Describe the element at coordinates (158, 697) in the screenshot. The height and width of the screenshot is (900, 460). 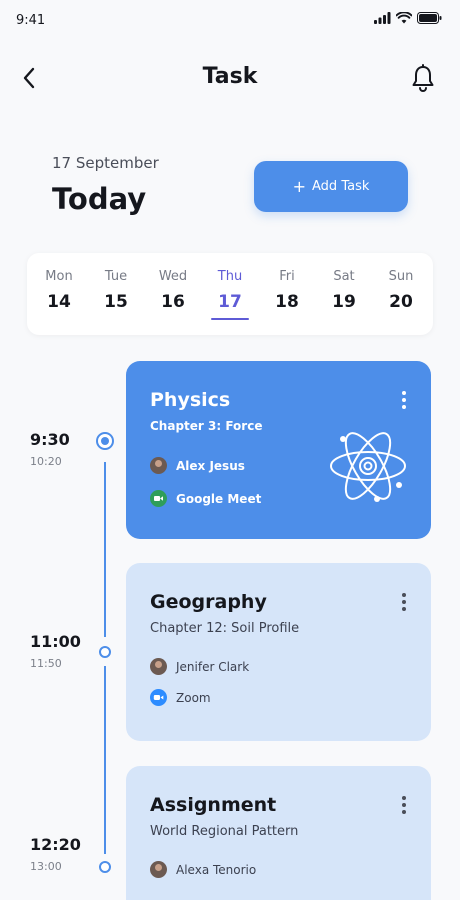
I see `zoom-icon` at that location.